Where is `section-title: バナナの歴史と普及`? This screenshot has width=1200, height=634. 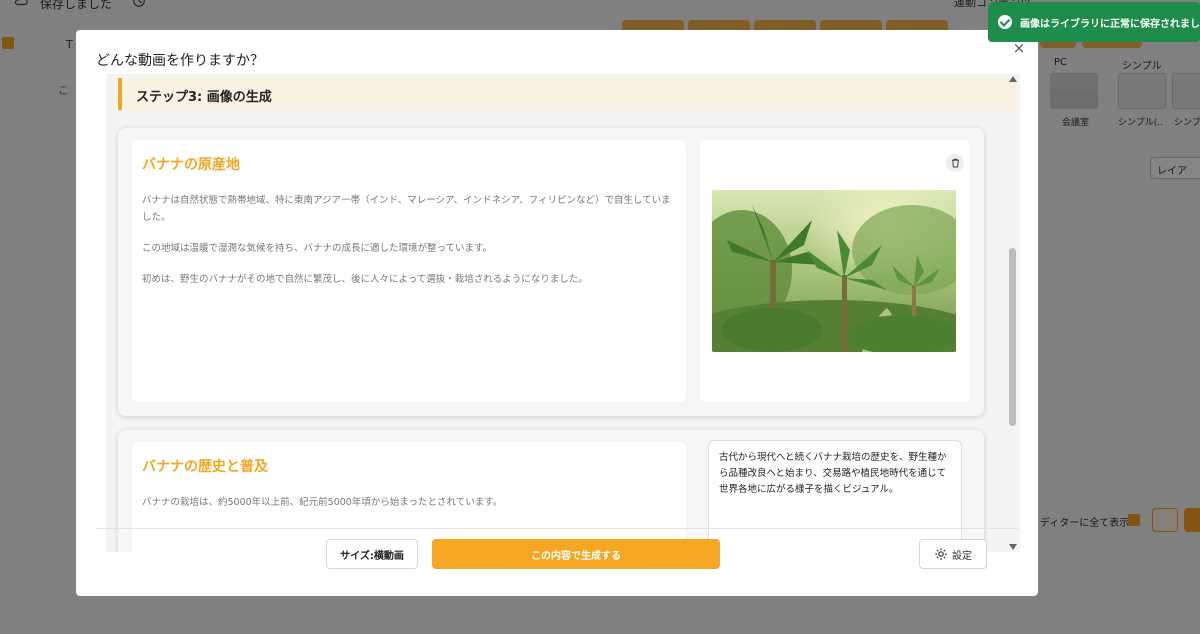 section-title: バナナの歴史と普及 is located at coordinates (205, 467).